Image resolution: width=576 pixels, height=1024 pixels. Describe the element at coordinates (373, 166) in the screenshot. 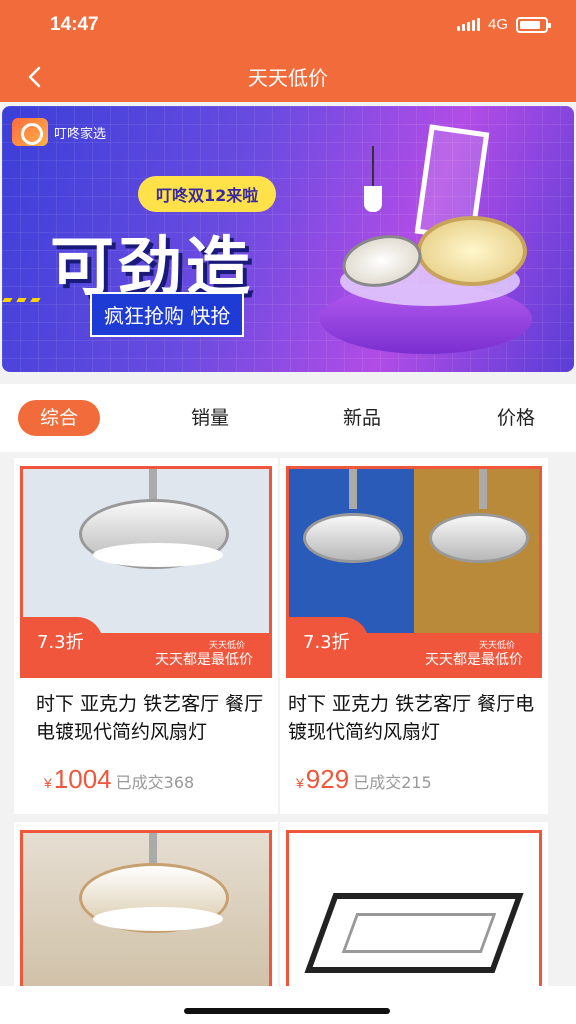

I see `pendant-cord` at that location.